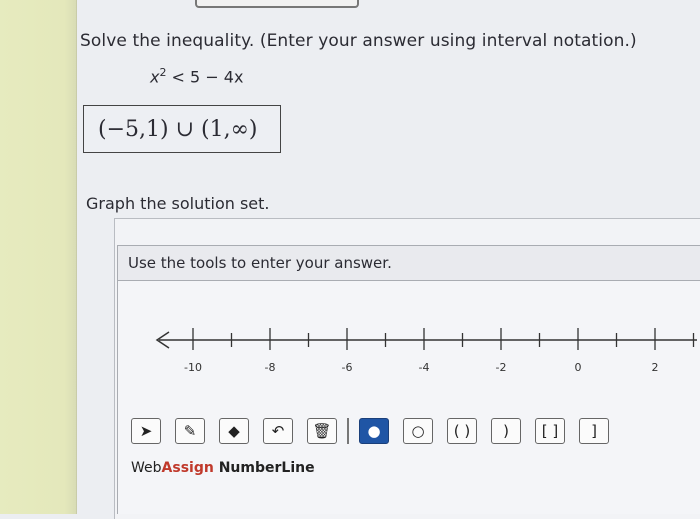 The height and width of the screenshot is (519, 700). I want to click on open-interval-icon: ( ), so click(462, 431).